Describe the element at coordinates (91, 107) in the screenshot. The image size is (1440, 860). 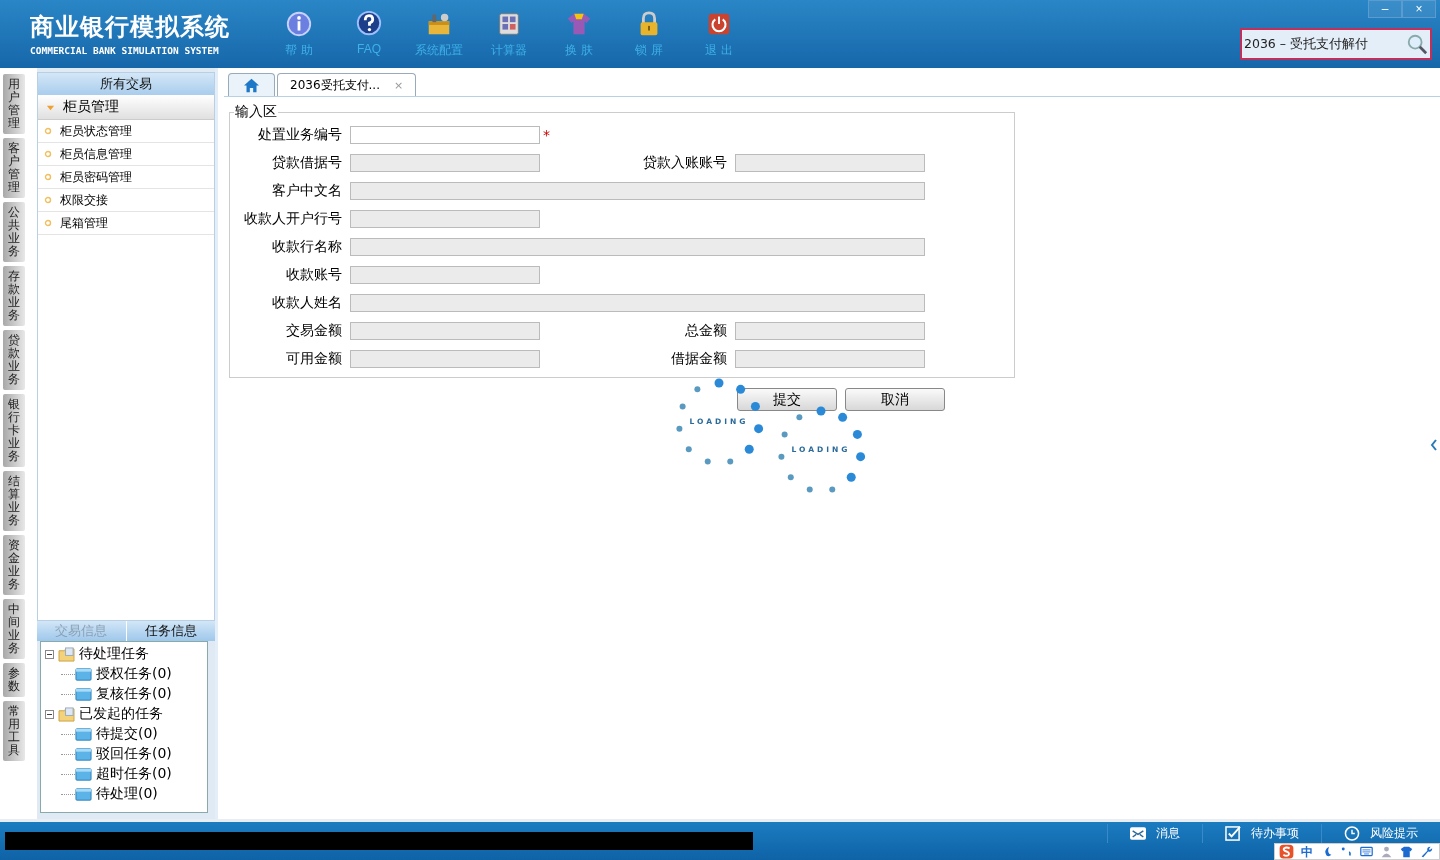
I see `group-label: 柜员管理` at that location.